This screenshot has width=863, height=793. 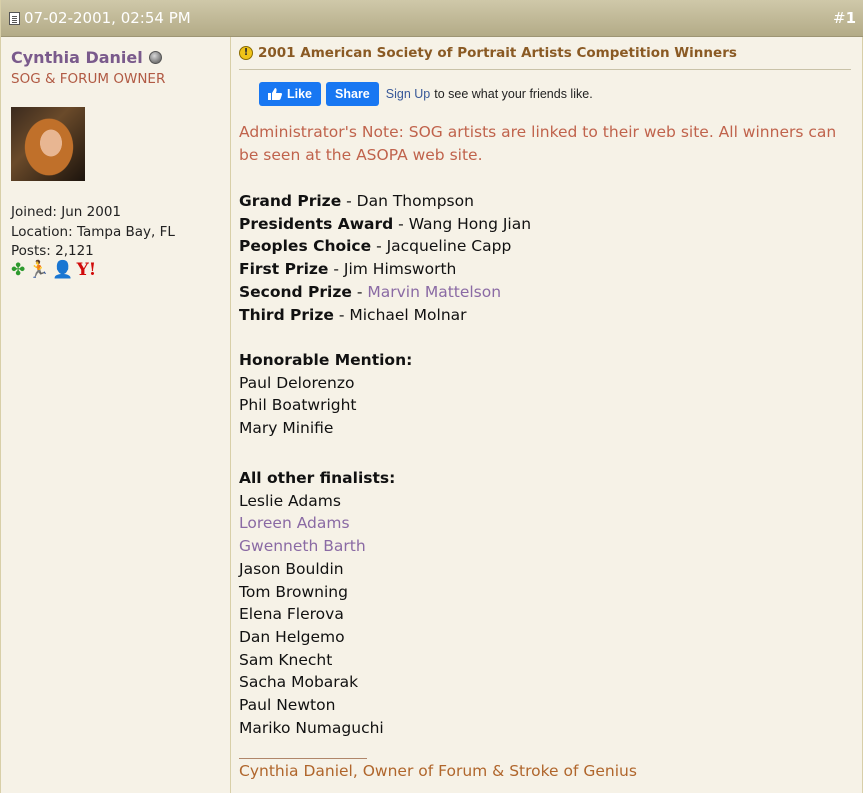 I want to click on post-date: 07-02-2001, 02:54 PM, so click(x=100, y=18).